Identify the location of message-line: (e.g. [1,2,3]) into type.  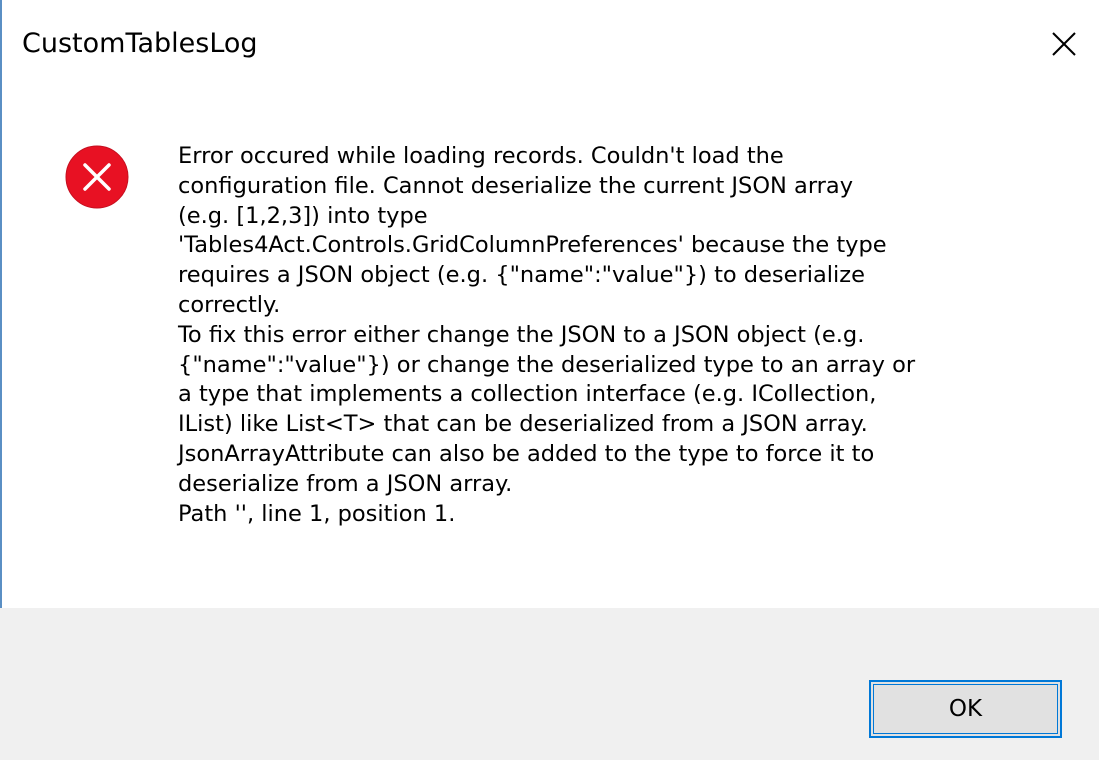
(303, 215).